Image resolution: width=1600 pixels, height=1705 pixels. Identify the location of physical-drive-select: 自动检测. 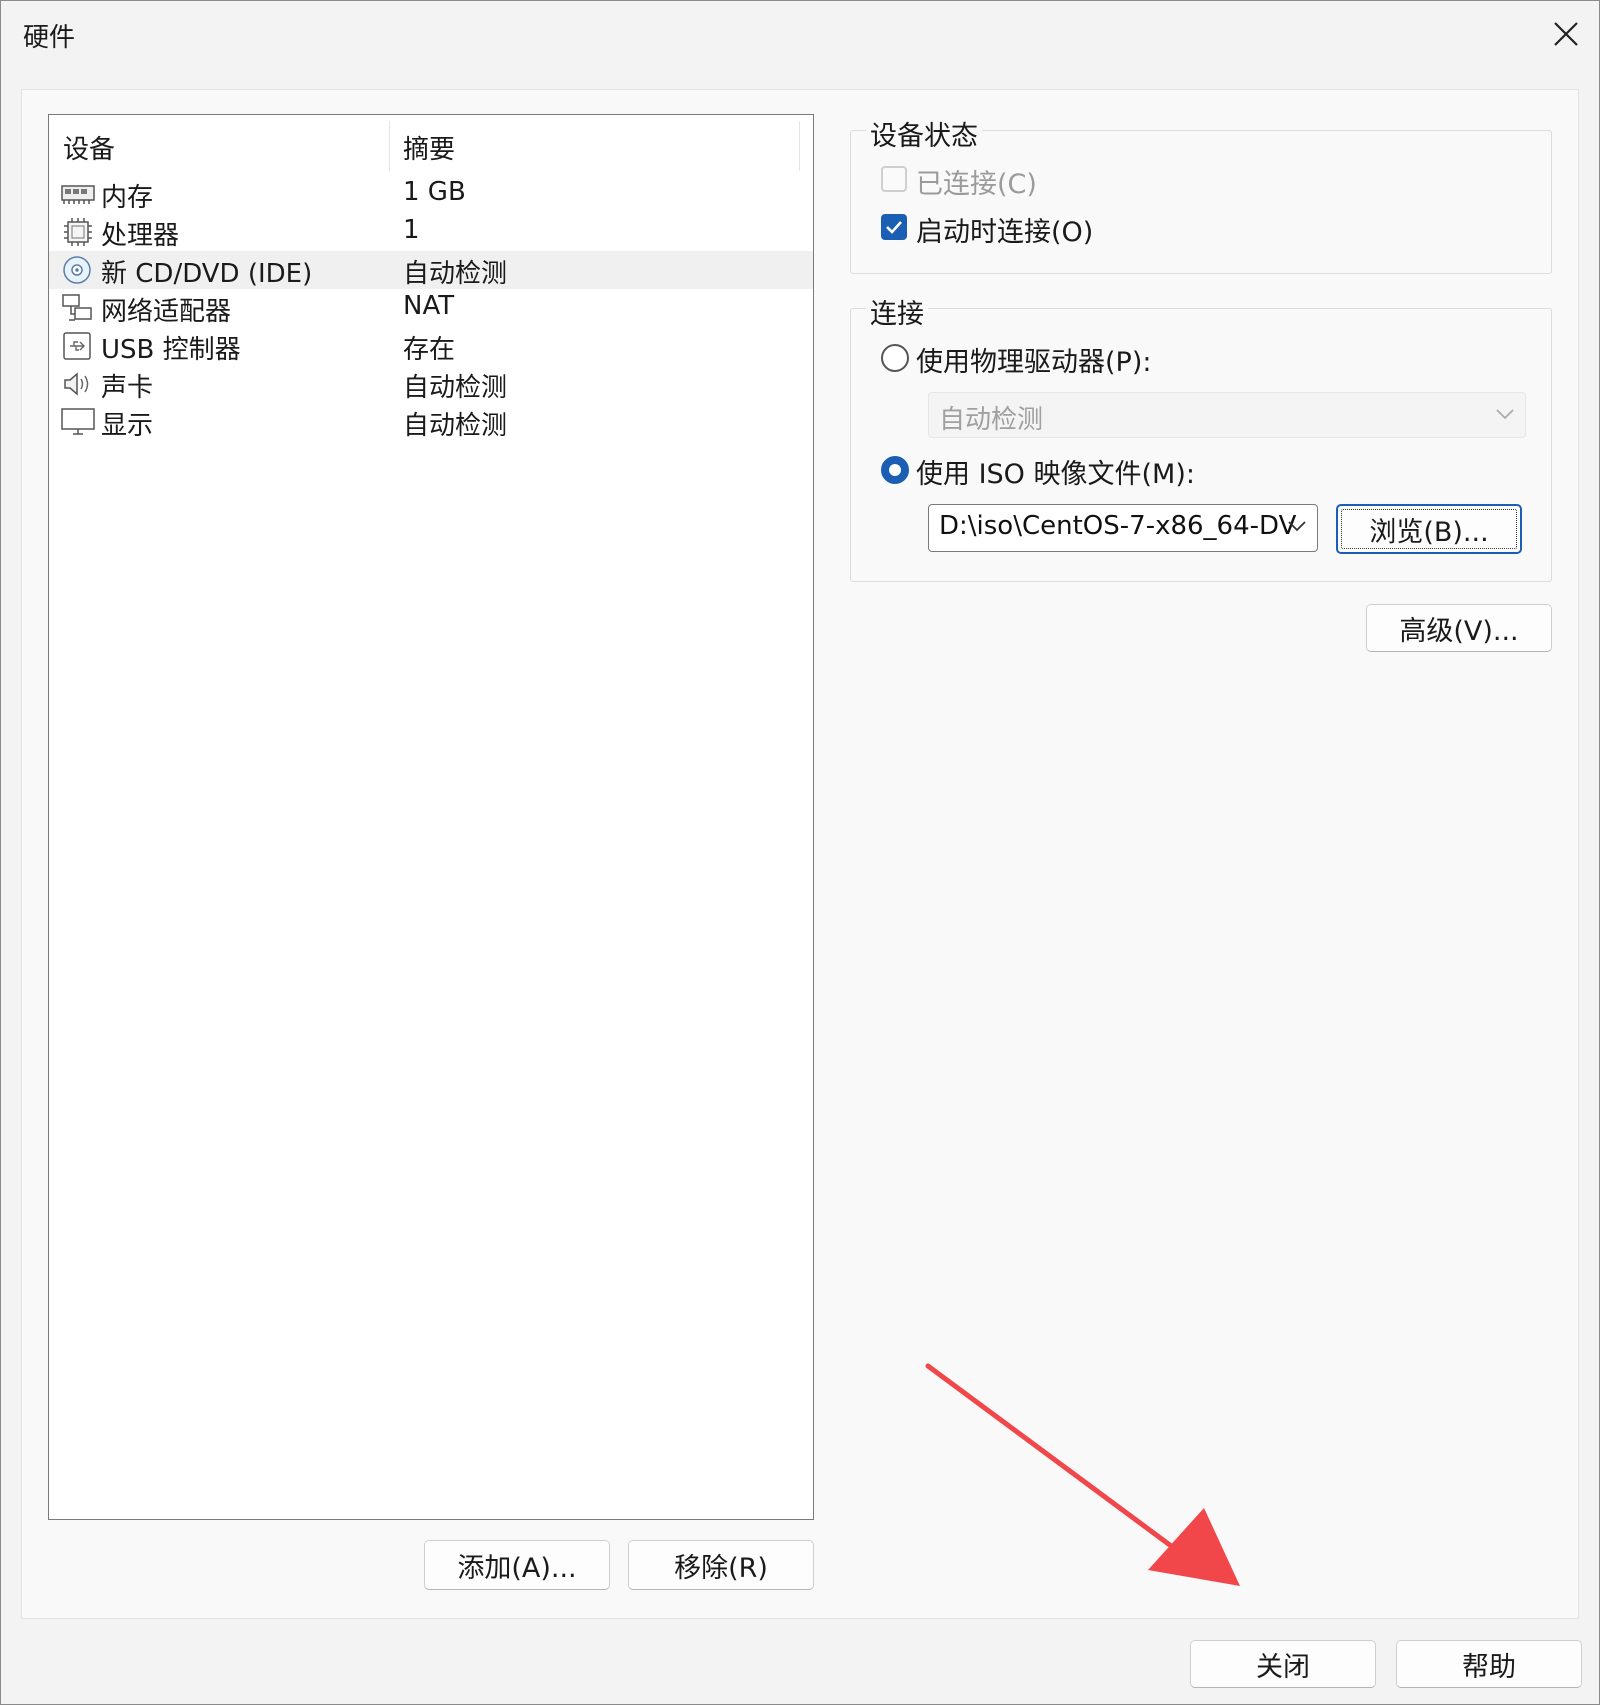
(1227, 415).